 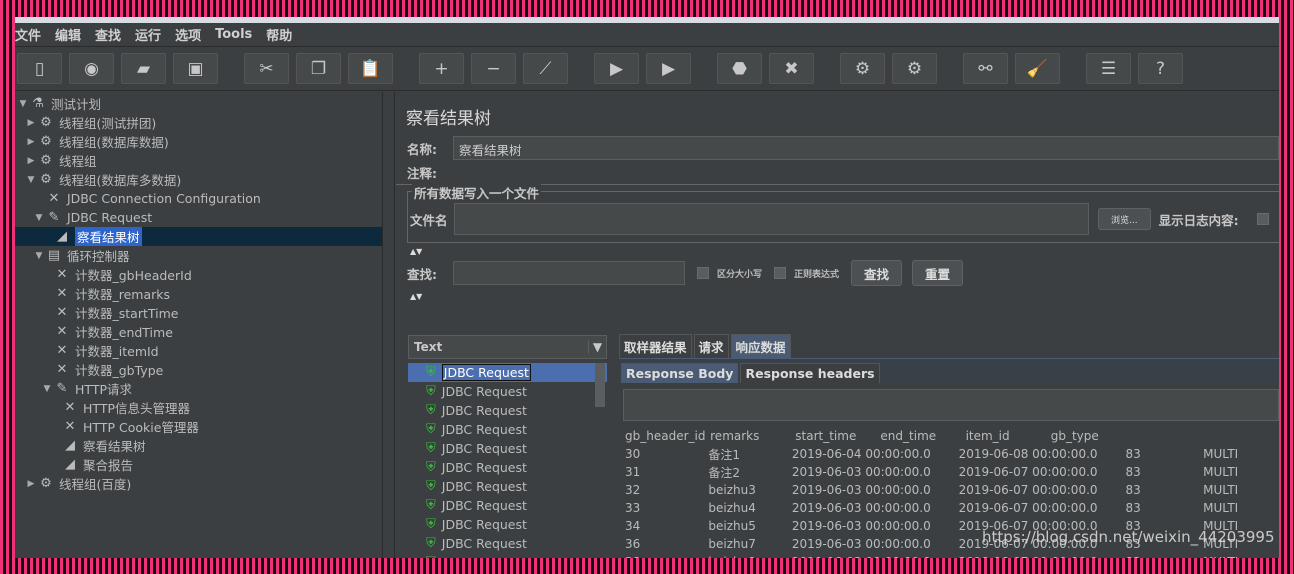 I want to click on table-cell: 2019-06-04 00:00:00.0, so click(x=861, y=454).